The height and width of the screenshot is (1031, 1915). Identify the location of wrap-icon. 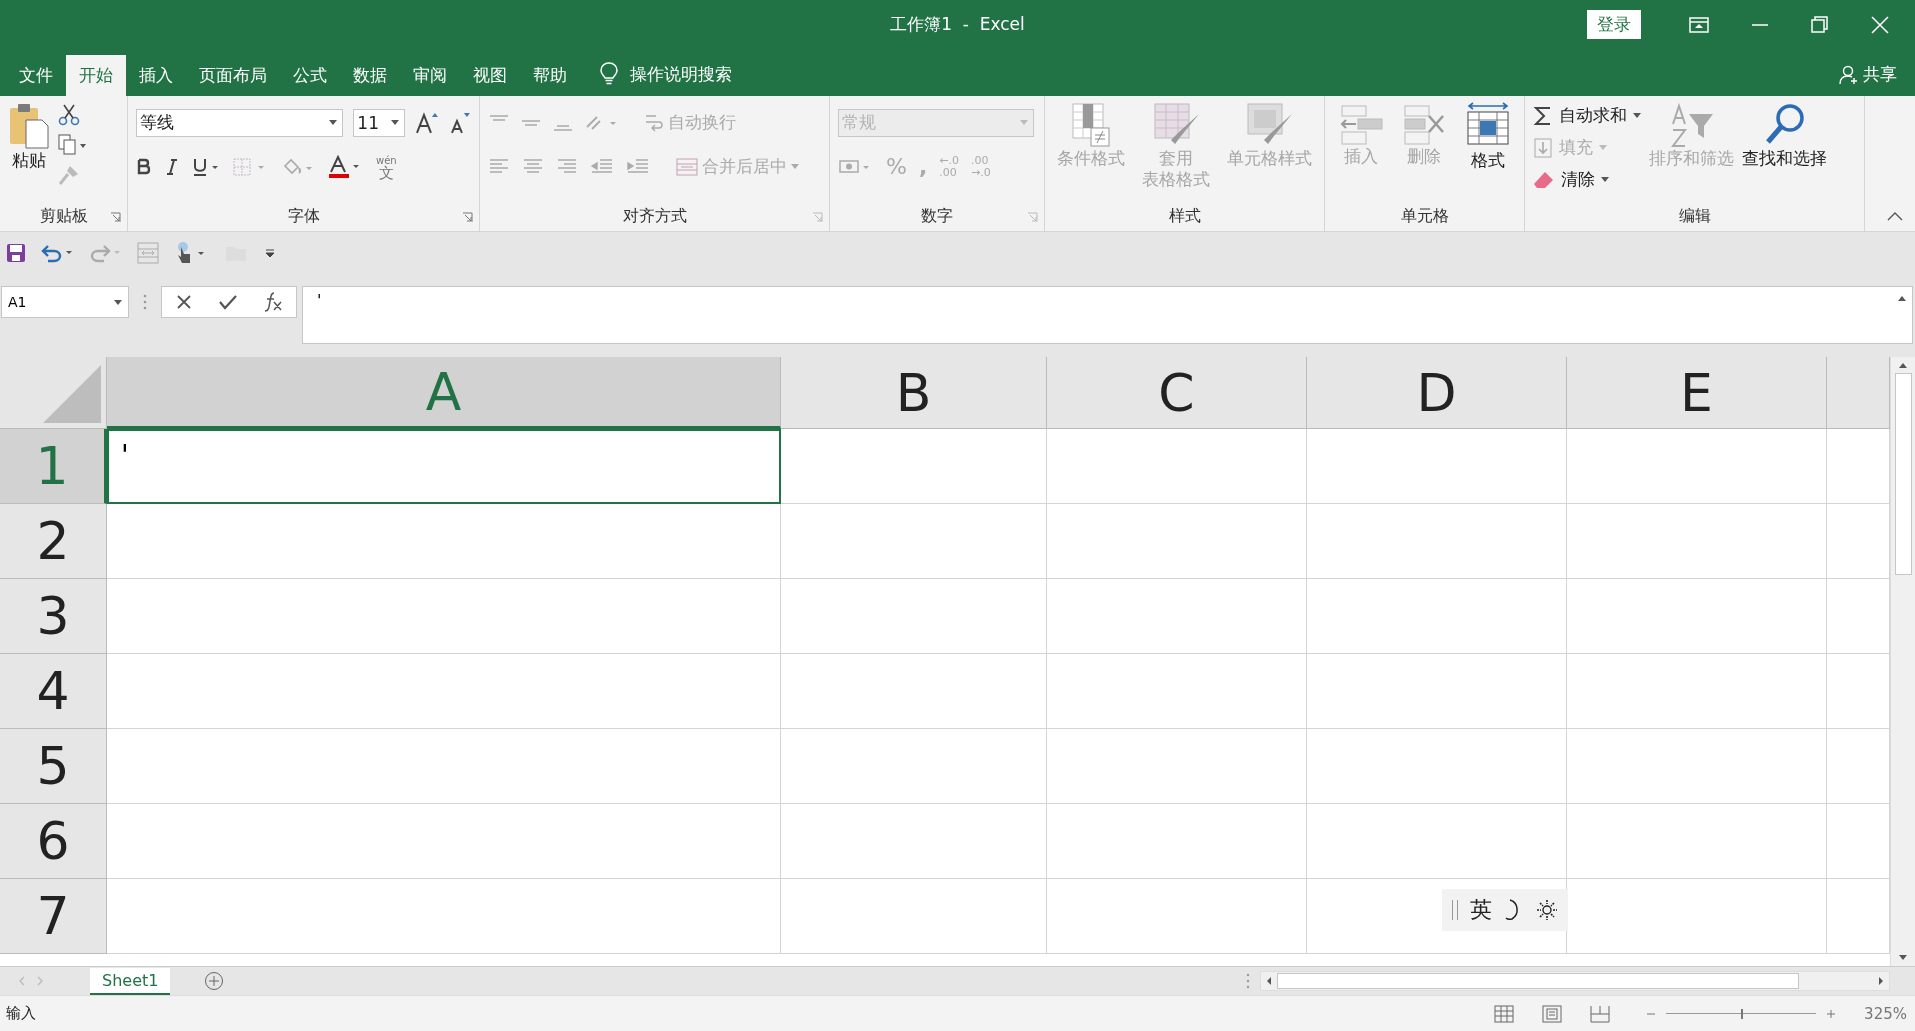
(654, 122).